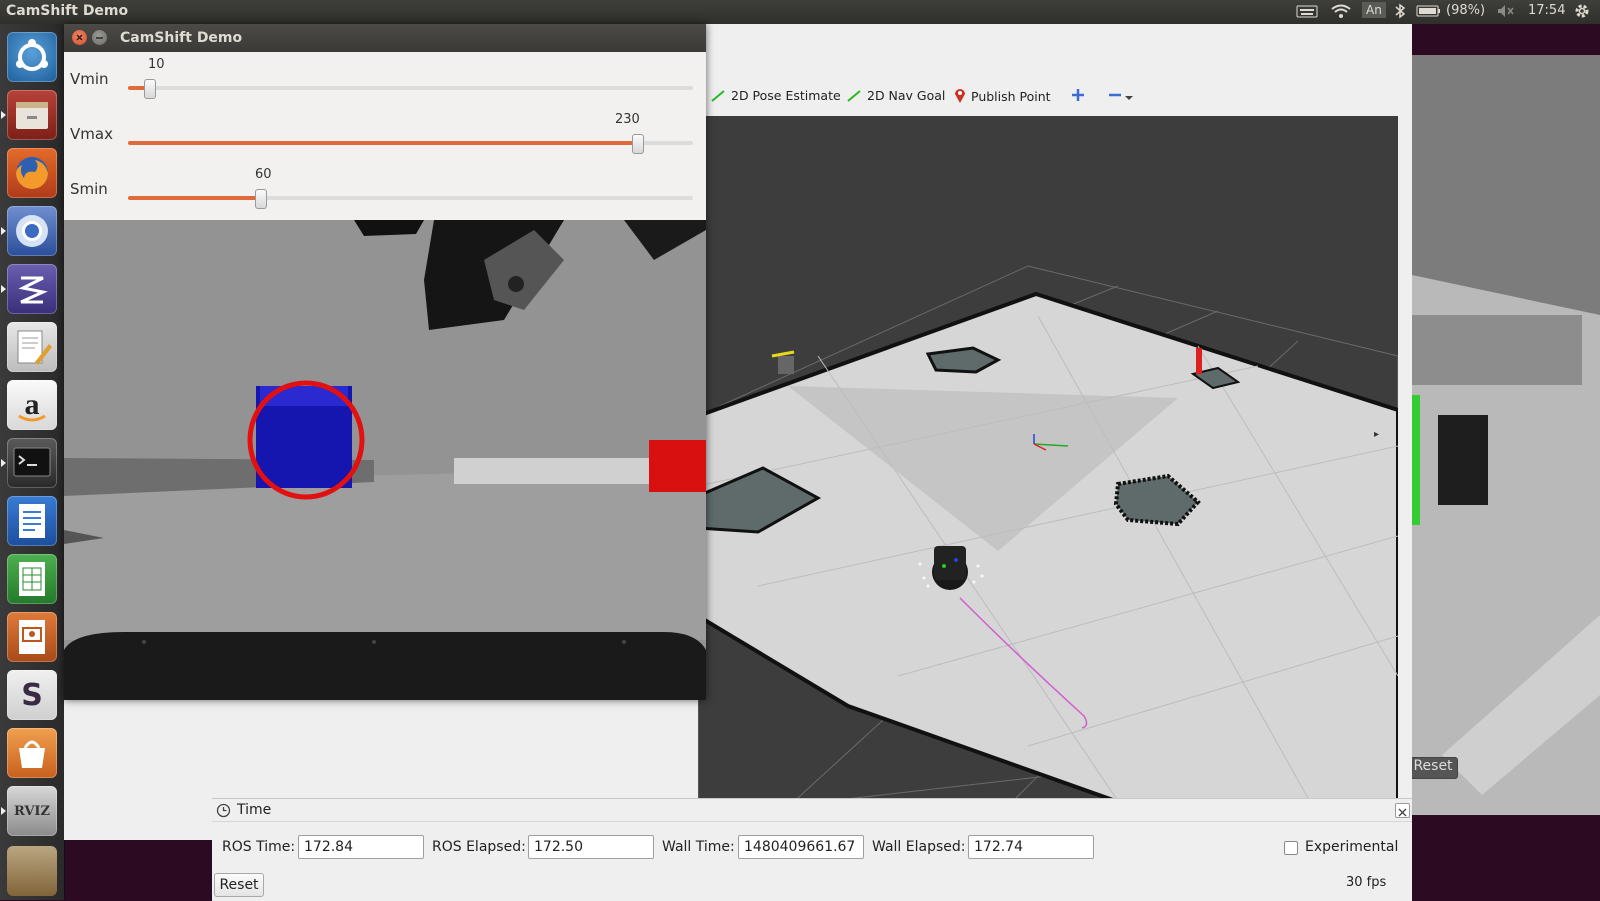 The image size is (1600, 901). Describe the element at coordinates (591, 847) in the screenshot. I see `ros-elapsed-field: 172.50` at that location.